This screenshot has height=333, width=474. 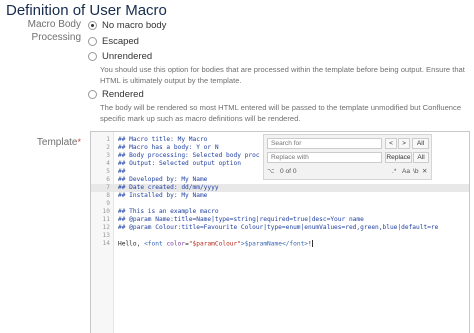 What do you see at coordinates (404, 143) in the screenshot?
I see `next-match-button: >` at bounding box center [404, 143].